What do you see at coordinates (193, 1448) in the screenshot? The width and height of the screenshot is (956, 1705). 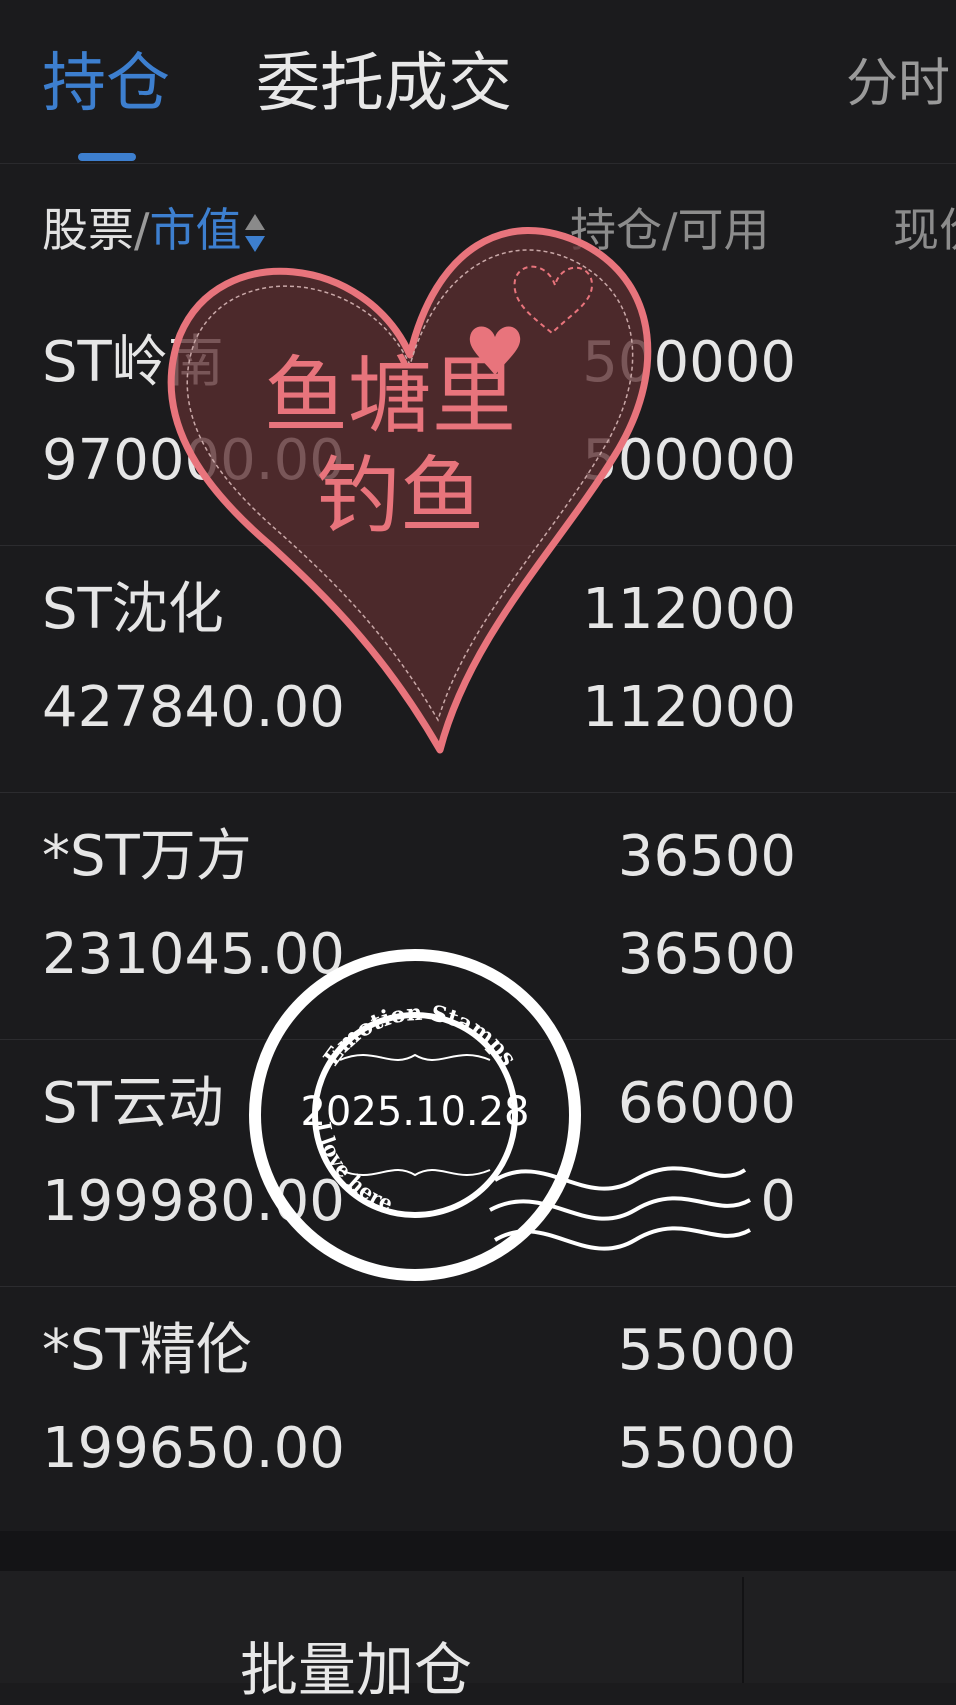 I see `market-value: 199650.00` at bounding box center [193, 1448].